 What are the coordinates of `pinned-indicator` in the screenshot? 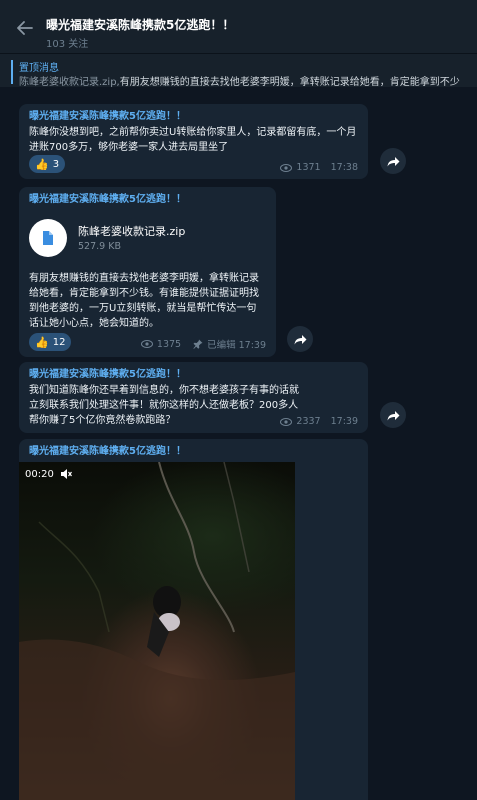 It's located at (12, 72).